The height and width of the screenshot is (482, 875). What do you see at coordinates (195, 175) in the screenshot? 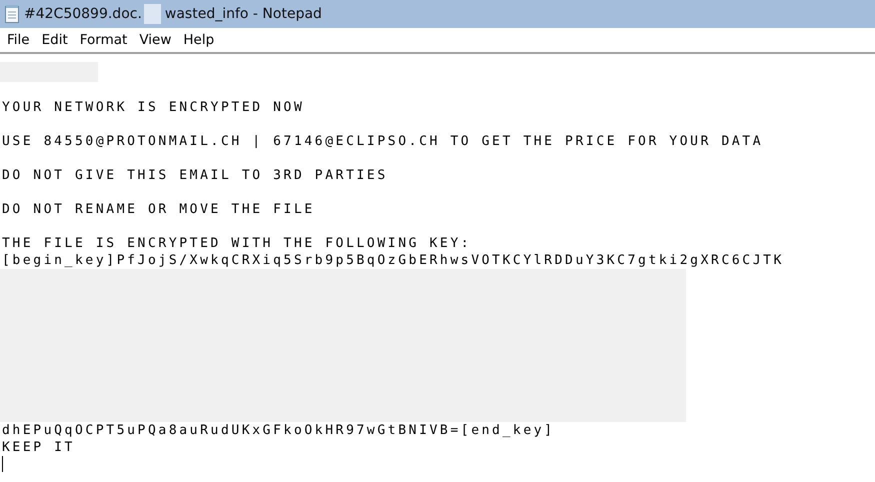
I see `text-line: DO NOT GIVE THIS EMAIL TO 3RD PARTIES` at bounding box center [195, 175].